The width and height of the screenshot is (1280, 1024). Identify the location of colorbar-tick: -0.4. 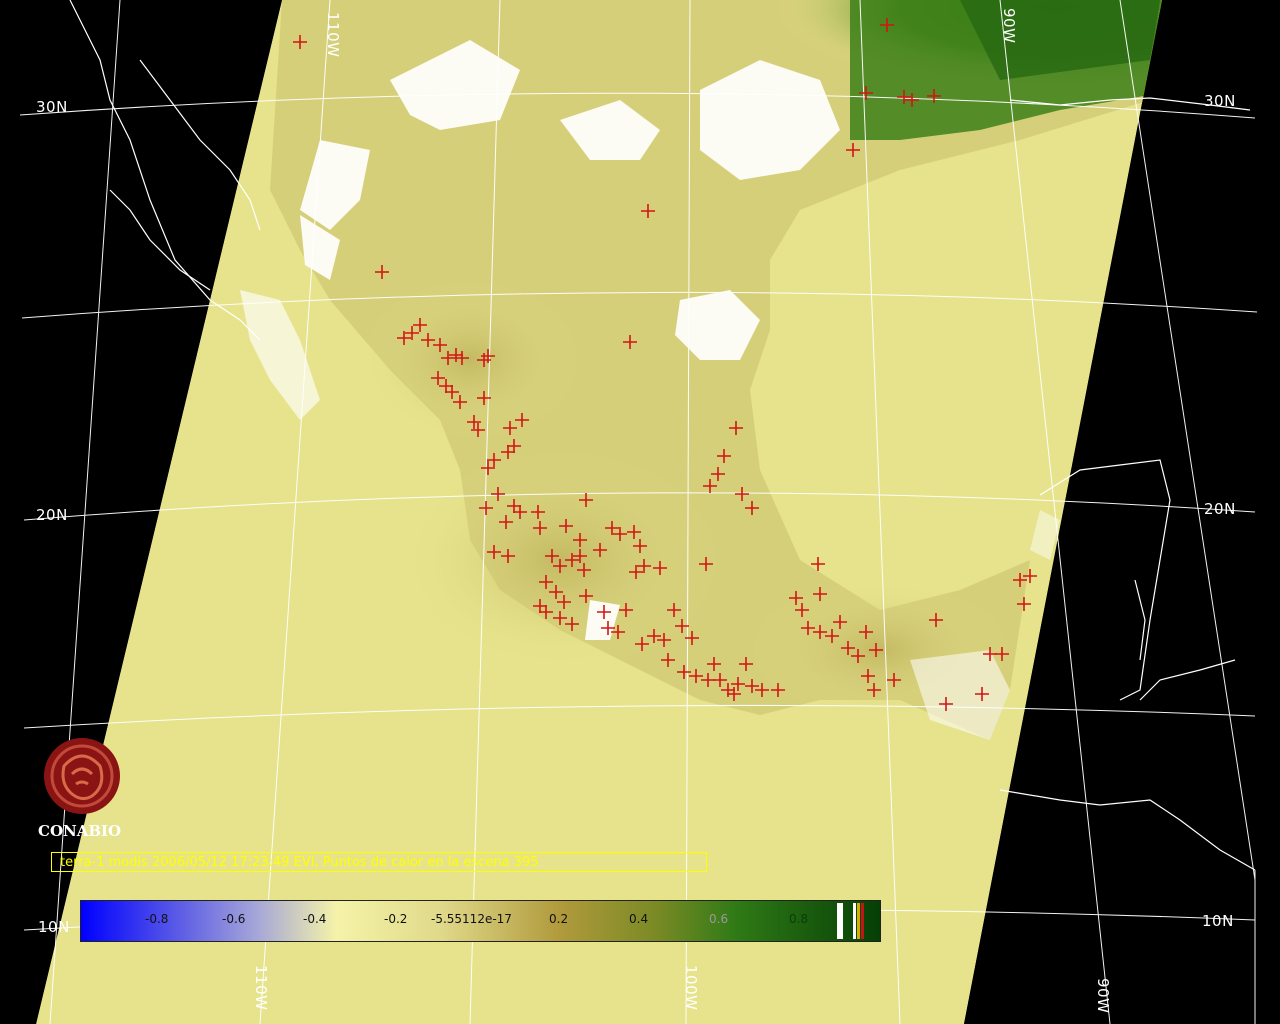
(315, 919).